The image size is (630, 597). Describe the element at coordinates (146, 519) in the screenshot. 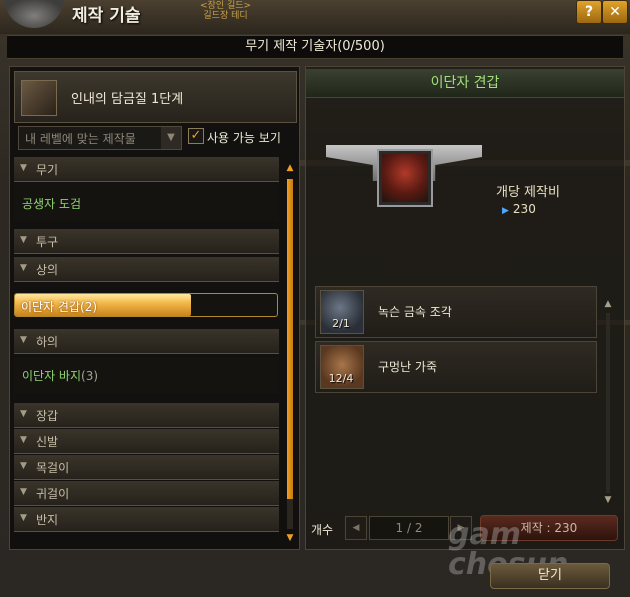

I see `category-ring: ▼ 반지` at that location.